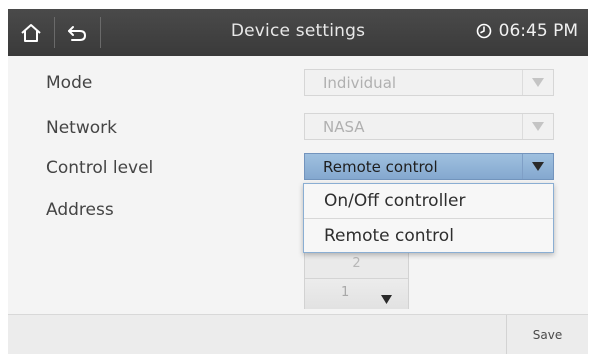 Image resolution: width=596 pixels, height=362 pixels. What do you see at coordinates (81, 128) in the screenshot?
I see `network-label: Network` at bounding box center [81, 128].